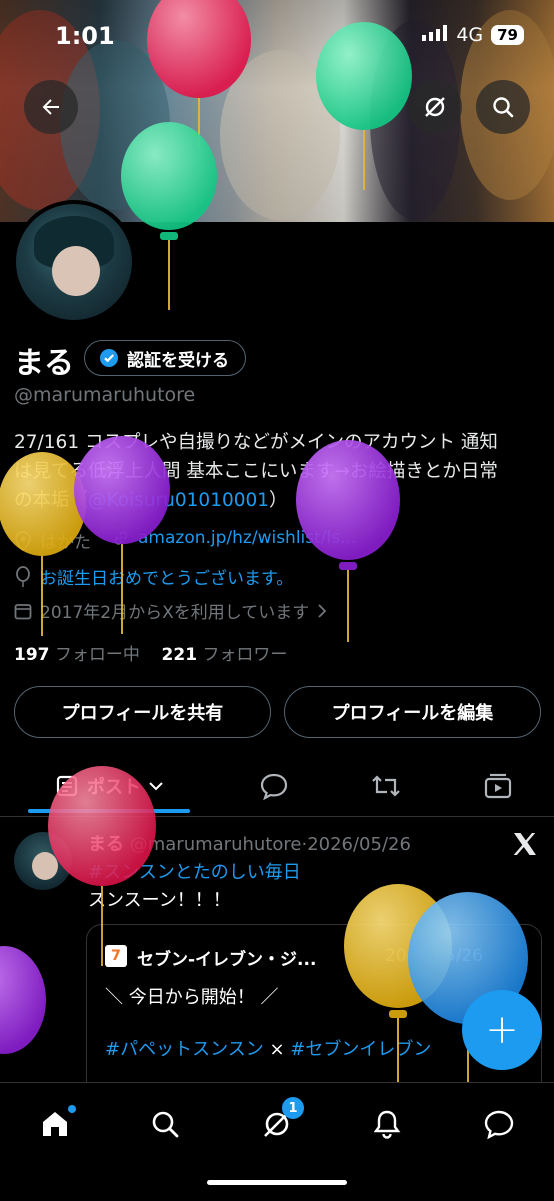 The width and height of the screenshot is (554, 1201). Describe the element at coordinates (23, 540) in the screenshot. I see `location-icon` at that location.